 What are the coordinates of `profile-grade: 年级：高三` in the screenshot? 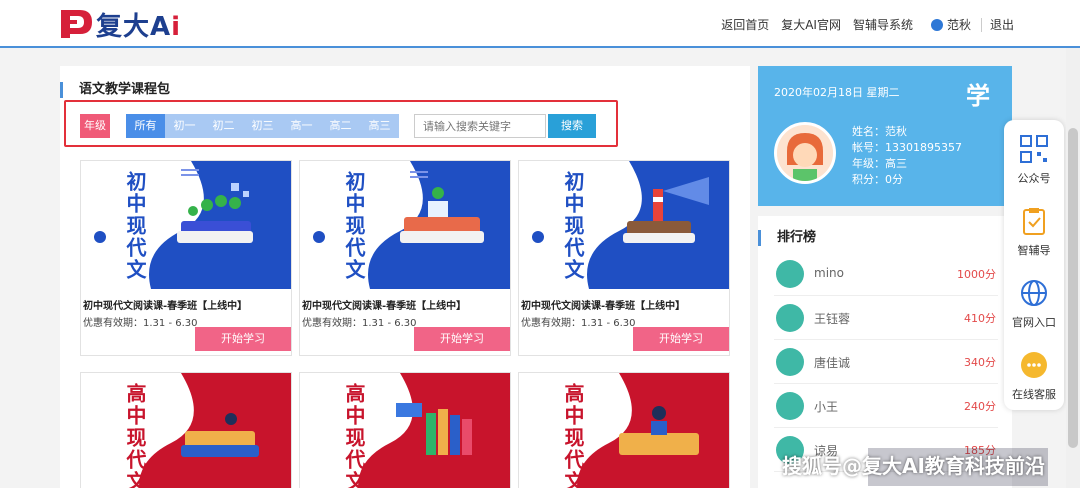 It's located at (879, 163).